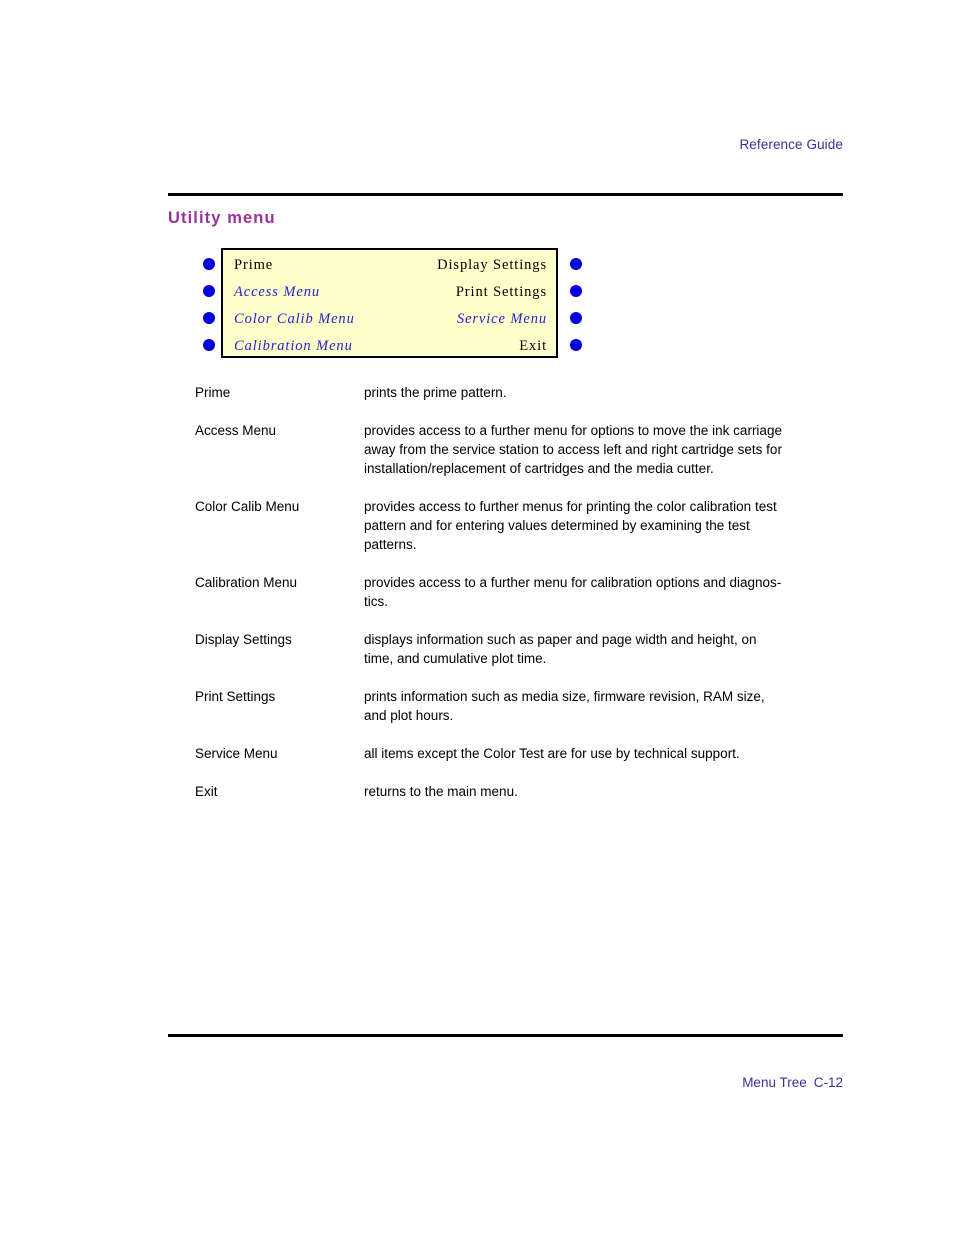 This screenshot has height=1235, width=954. What do you see at coordinates (533, 346) in the screenshot?
I see `menu-item-exit: Exit` at bounding box center [533, 346].